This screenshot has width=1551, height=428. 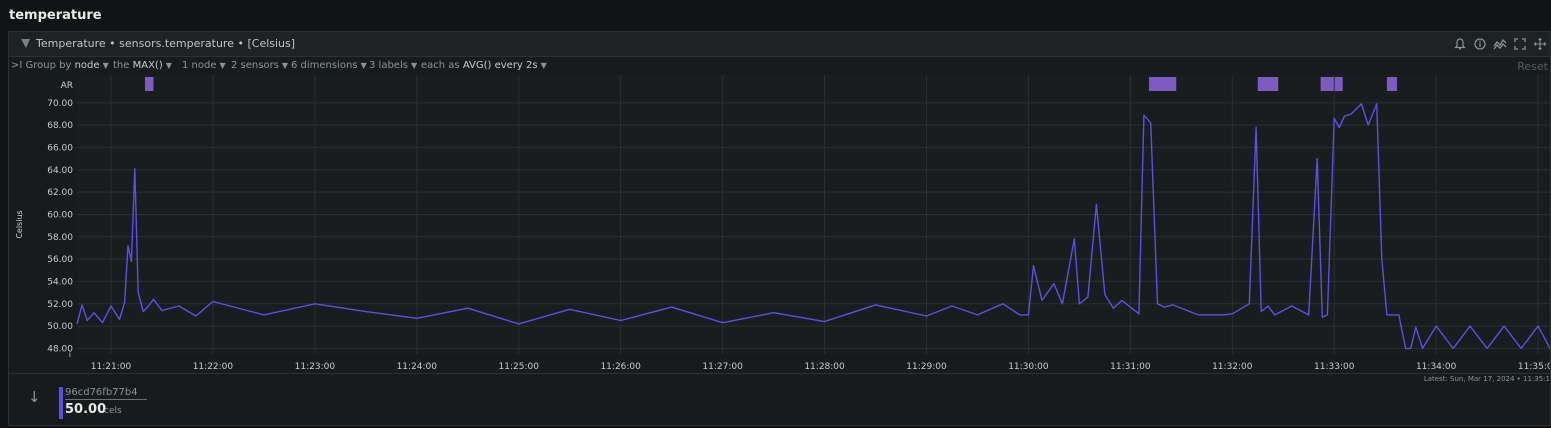 I want to click on y-tick-label: 64.00, so click(x=60, y=171).